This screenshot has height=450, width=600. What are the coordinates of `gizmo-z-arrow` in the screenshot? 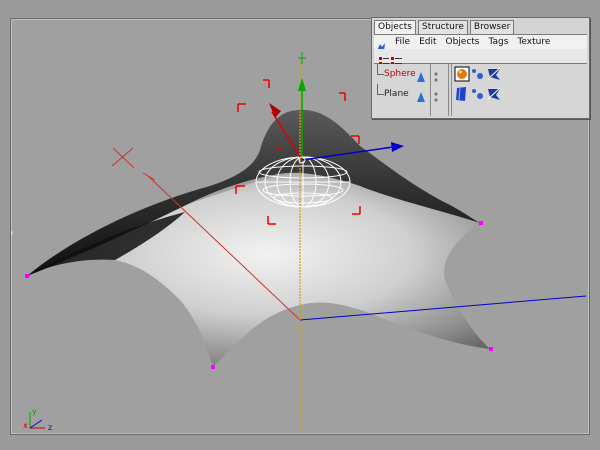 It's located at (397, 147).